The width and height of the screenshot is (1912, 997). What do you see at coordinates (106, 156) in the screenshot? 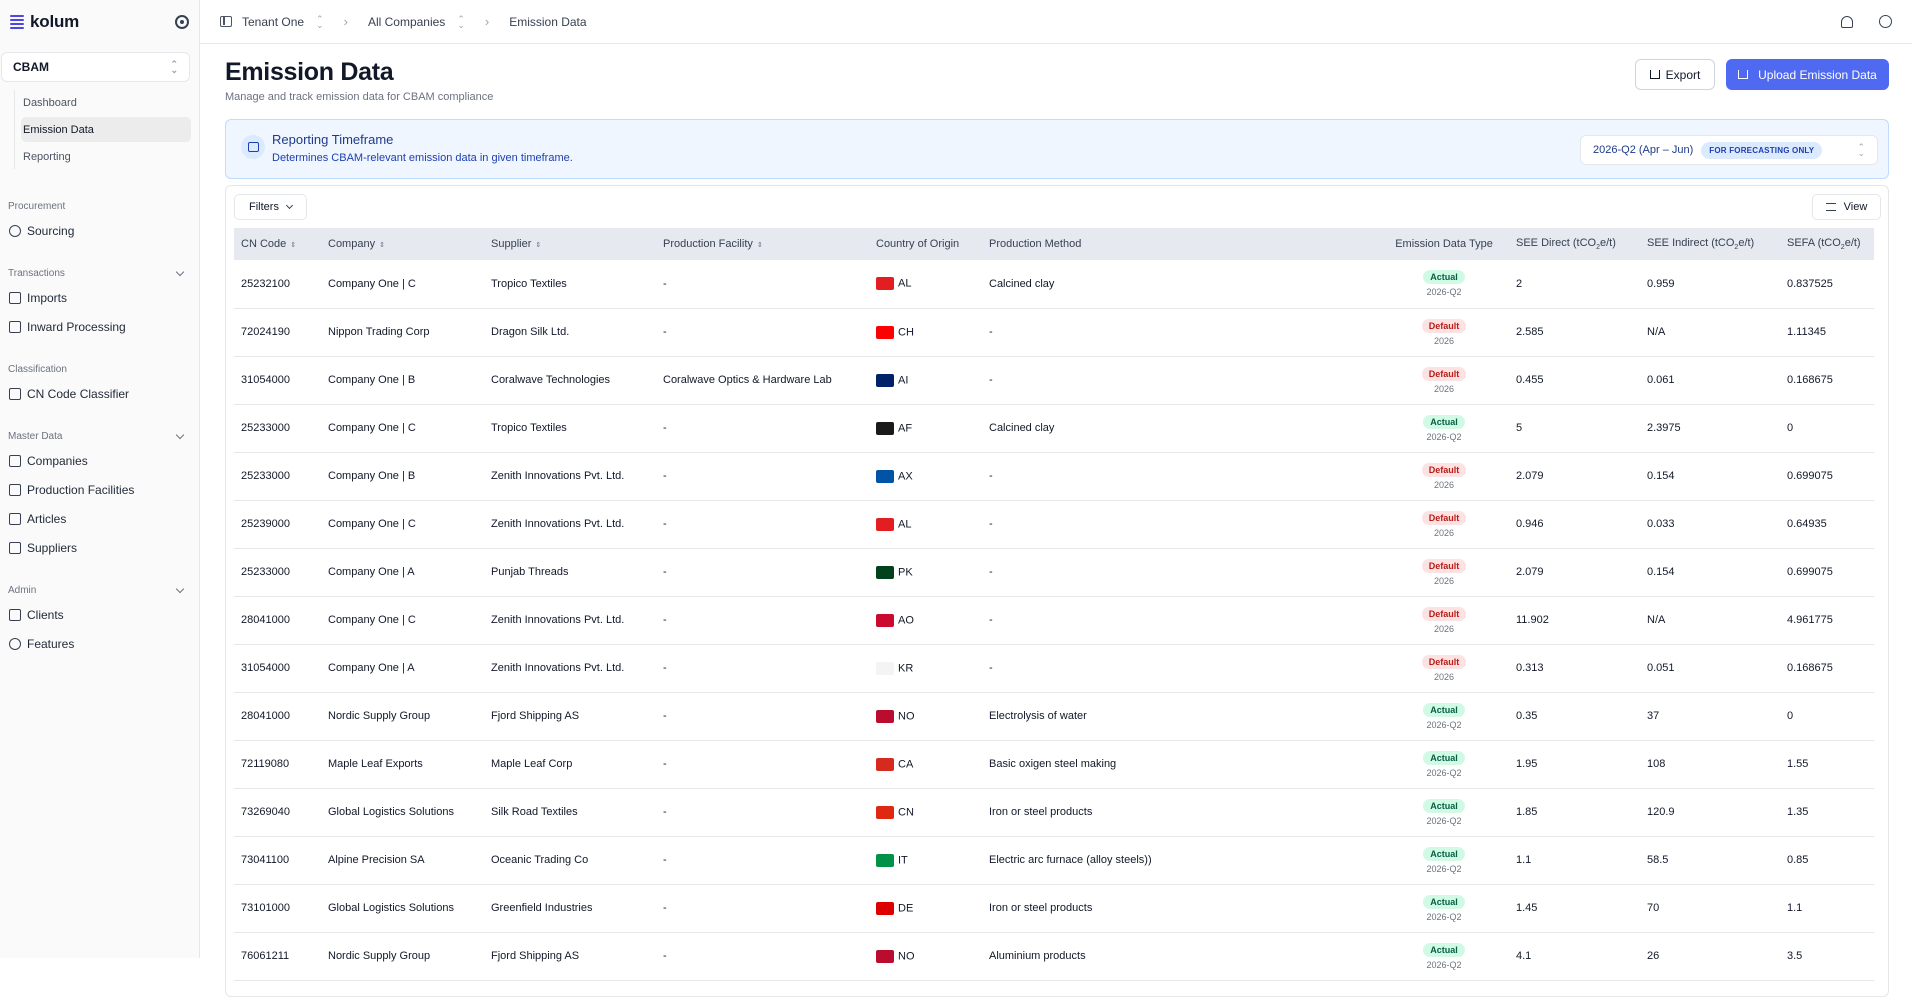
I see `subnav-reporting: Reporting` at bounding box center [106, 156].